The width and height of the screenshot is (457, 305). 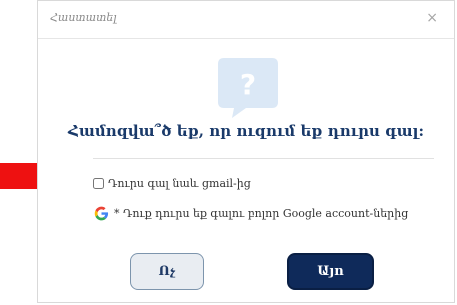 I want to click on confirm-question: Համոզվա՞ծ եք, որ ուզում եք դուրս գալ:, so click(x=246, y=131).